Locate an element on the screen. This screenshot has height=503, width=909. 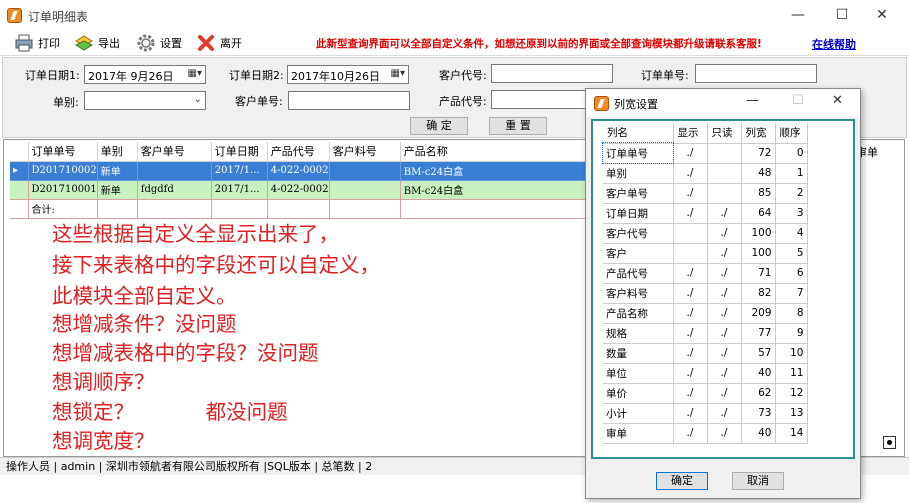
grid-corner-button is located at coordinates (889, 442).